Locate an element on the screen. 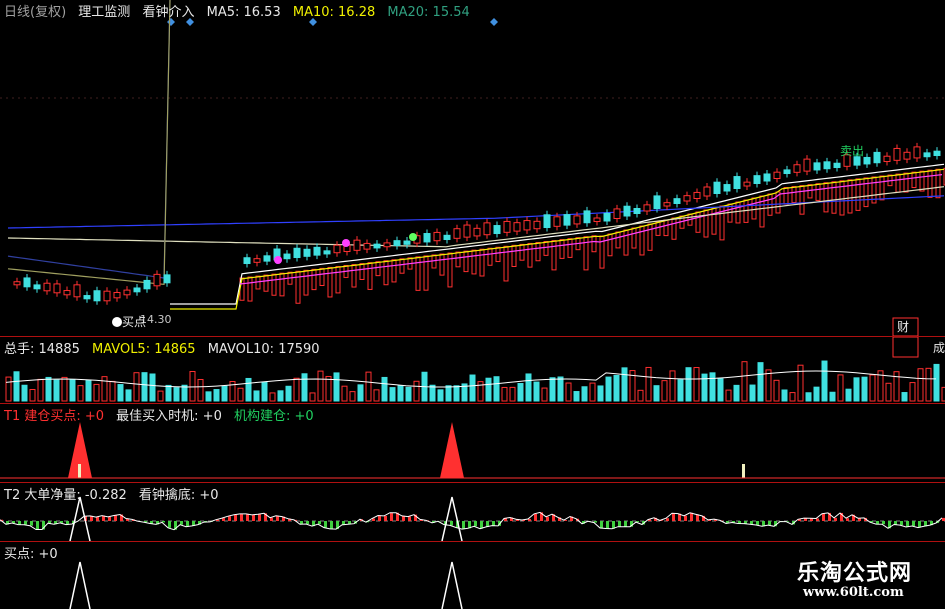 This screenshot has height=609, width=945. price-marker-label: 14.30 is located at coordinates (156, 319).